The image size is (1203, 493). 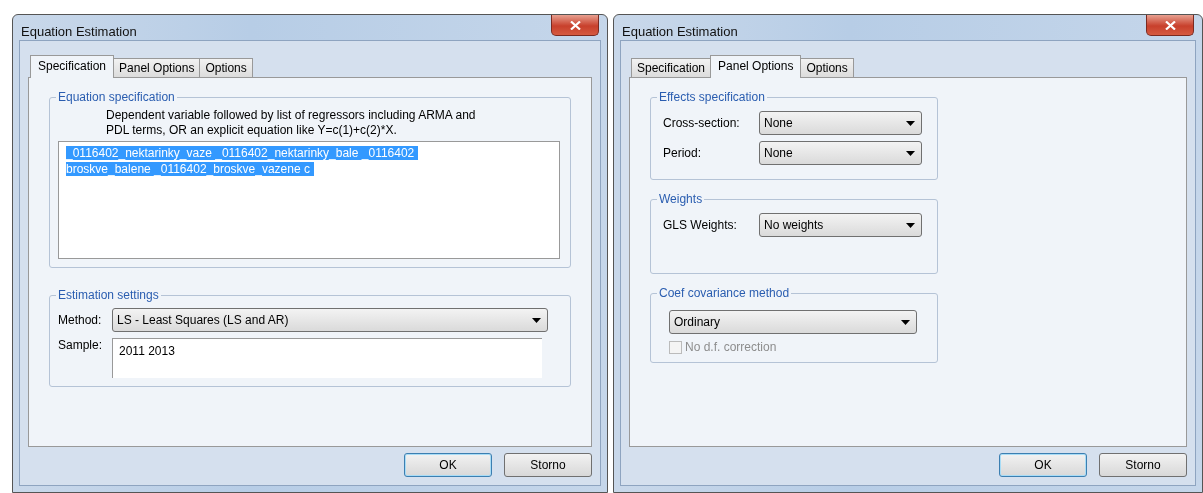 I want to click on group-title: Equation specification, so click(x=116, y=97).